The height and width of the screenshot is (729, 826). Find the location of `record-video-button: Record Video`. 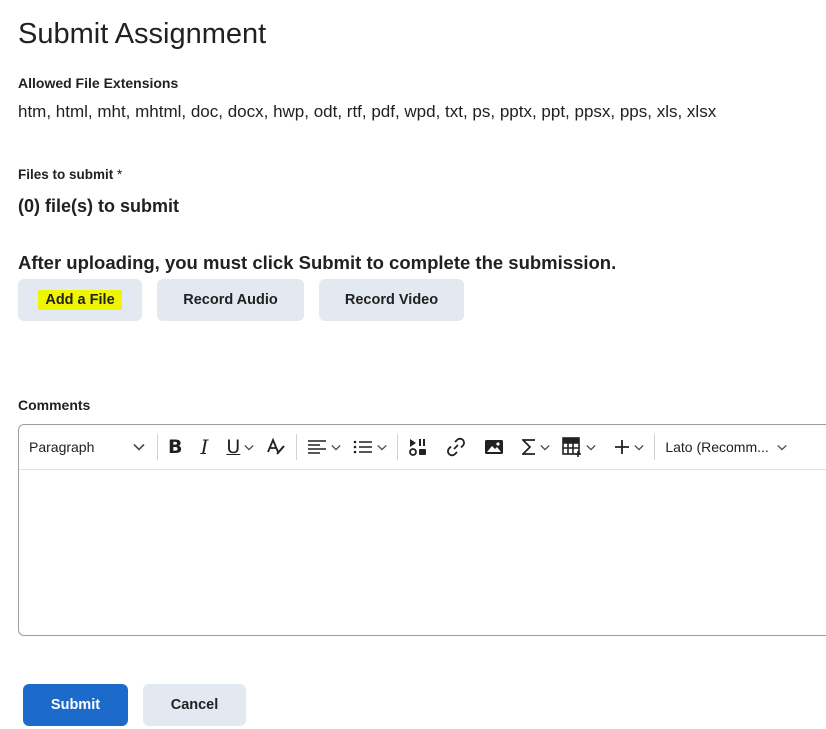

record-video-button: Record Video is located at coordinates (391, 300).